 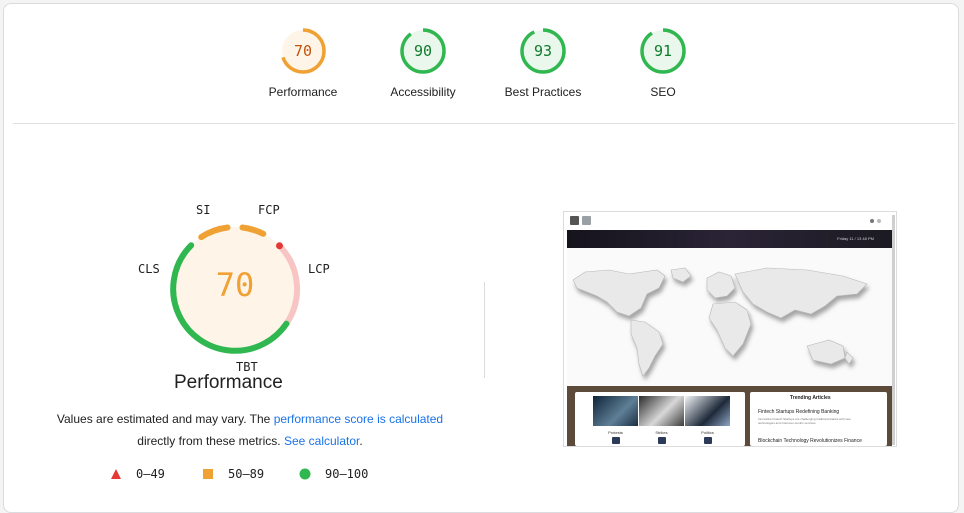 What do you see at coordinates (303, 92) in the screenshot?
I see `gauge-performance-label: Performance` at bounding box center [303, 92].